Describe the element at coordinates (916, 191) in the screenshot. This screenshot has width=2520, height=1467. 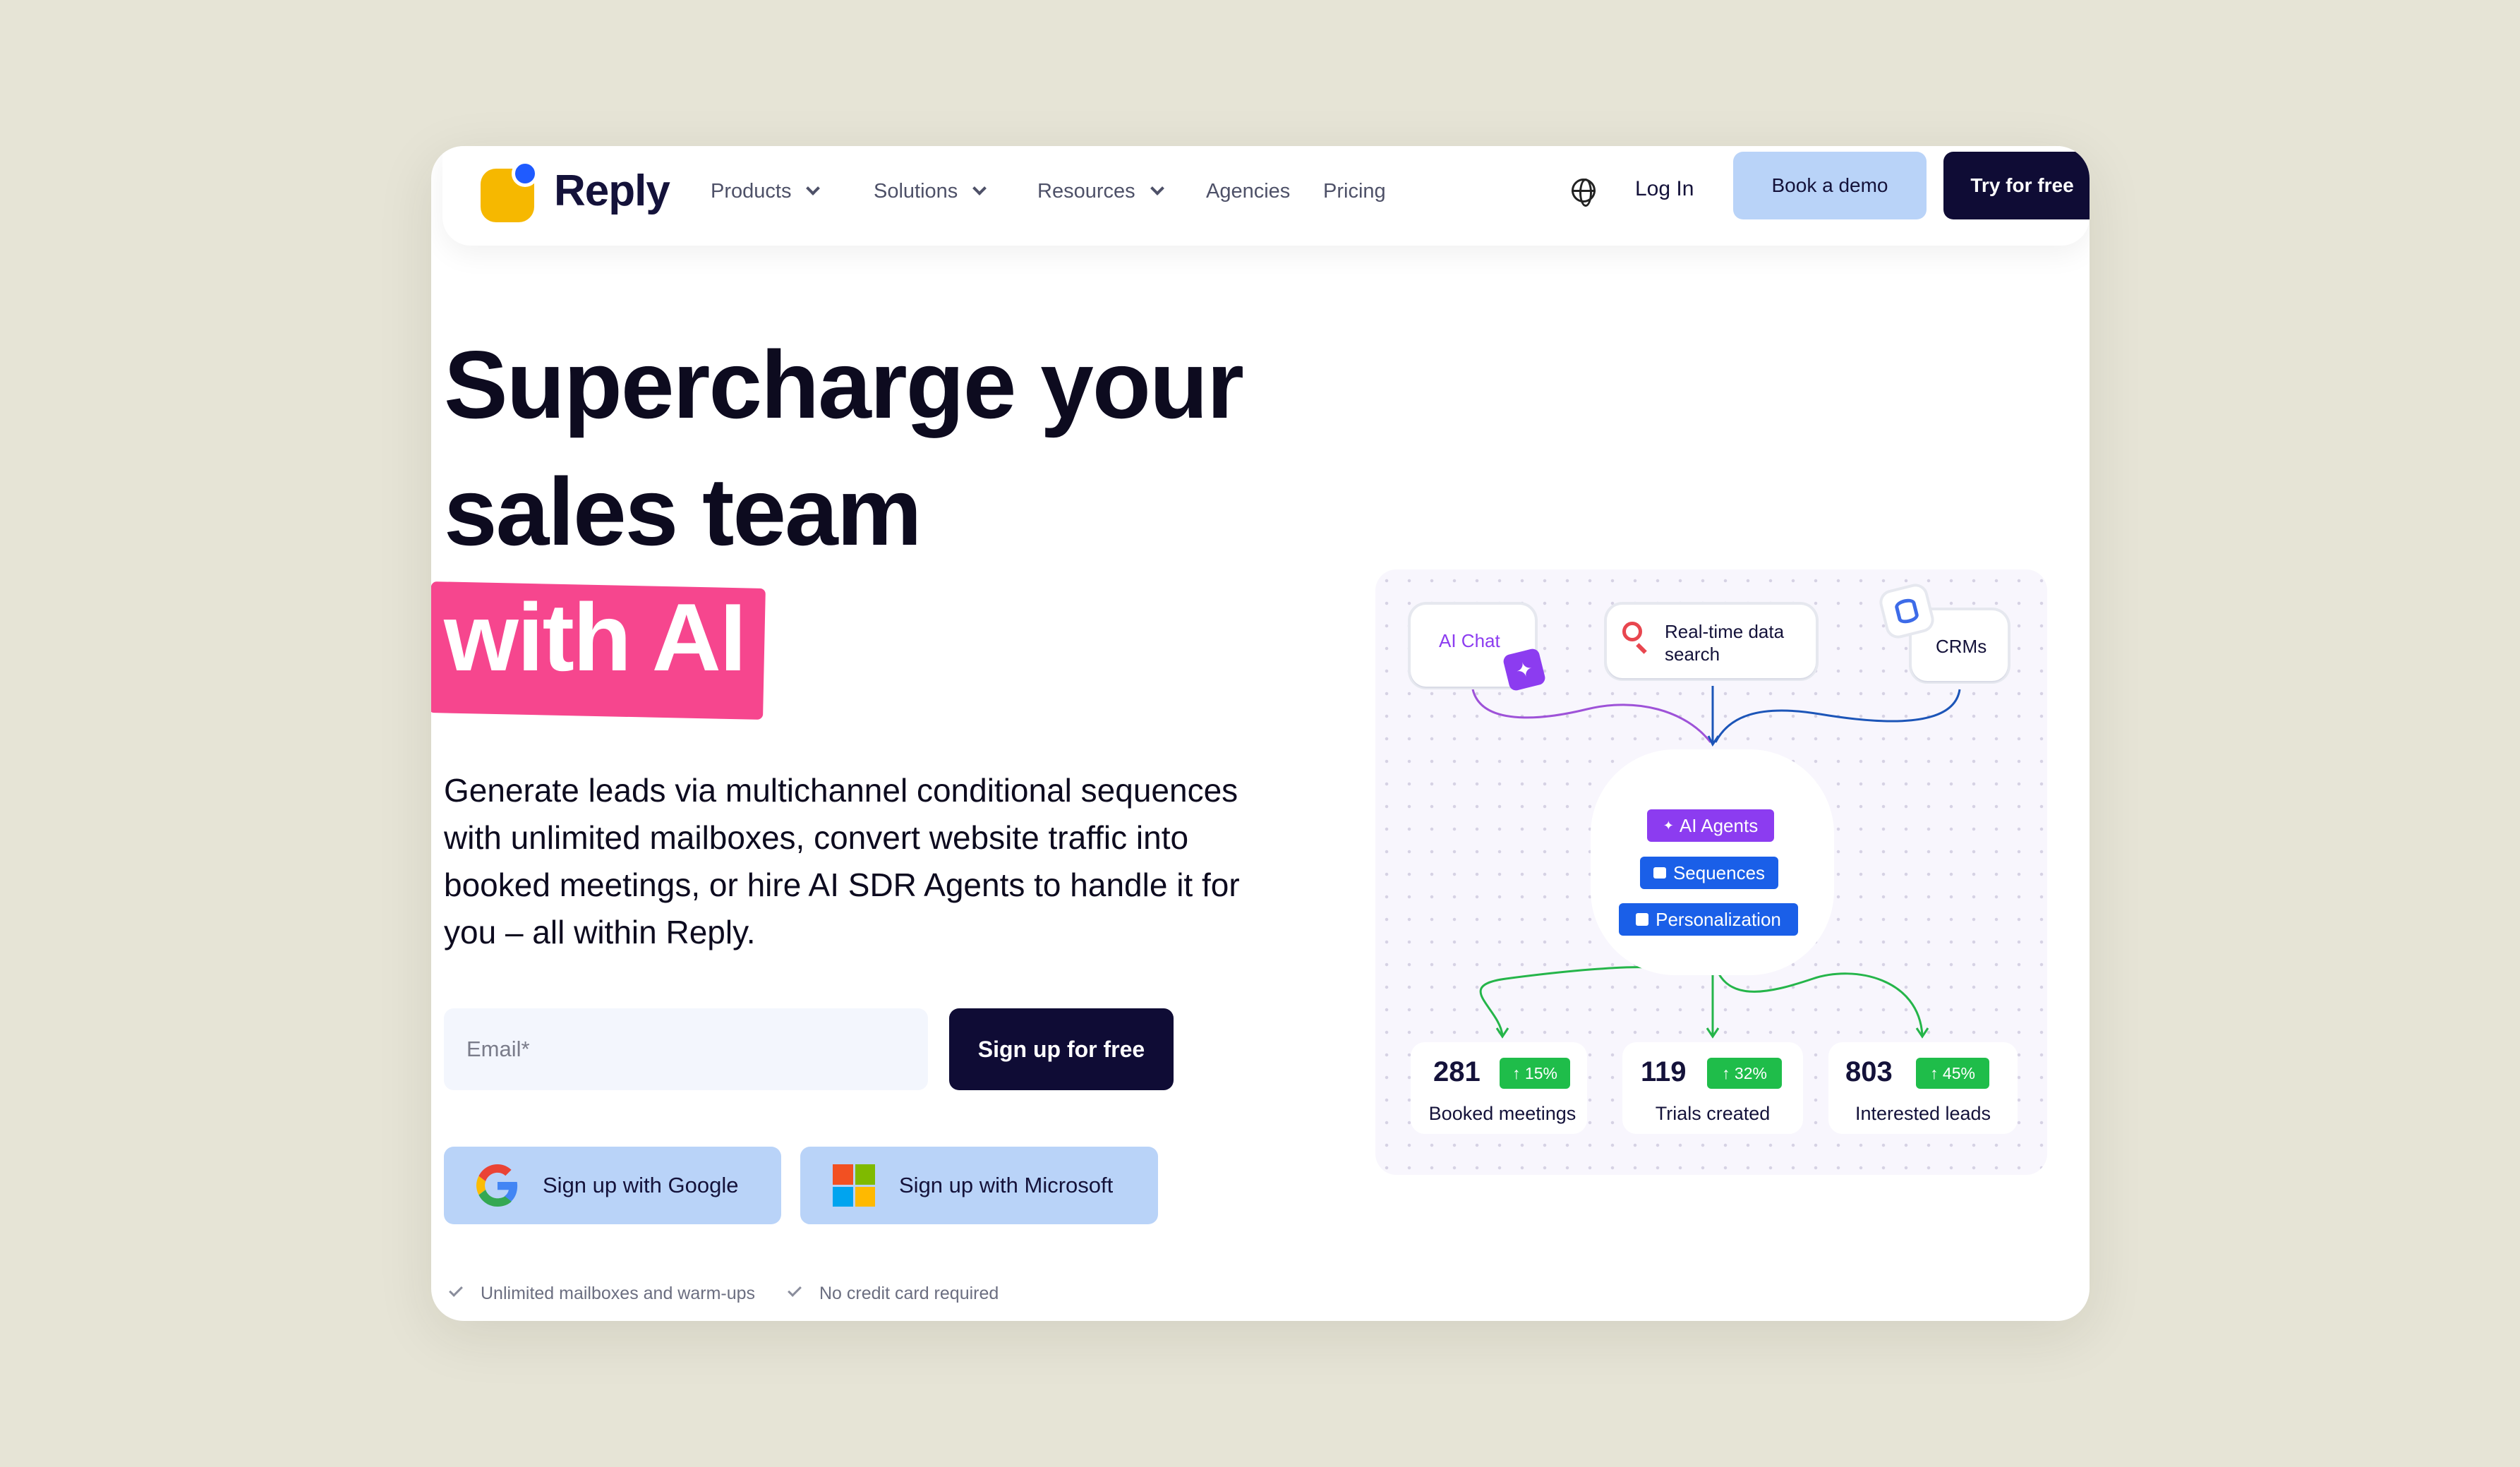
I see `nav-solutions-label: Solutions` at that location.